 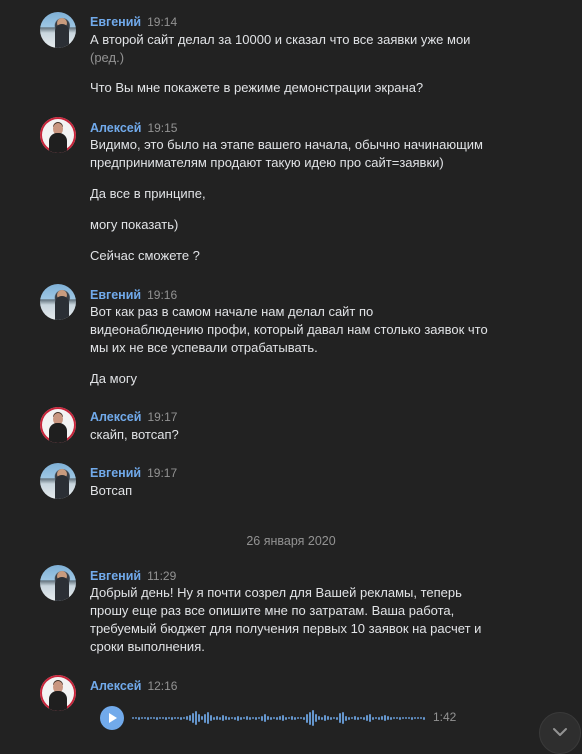 What do you see at coordinates (560, 733) in the screenshot?
I see `scroll-down-button` at bounding box center [560, 733].